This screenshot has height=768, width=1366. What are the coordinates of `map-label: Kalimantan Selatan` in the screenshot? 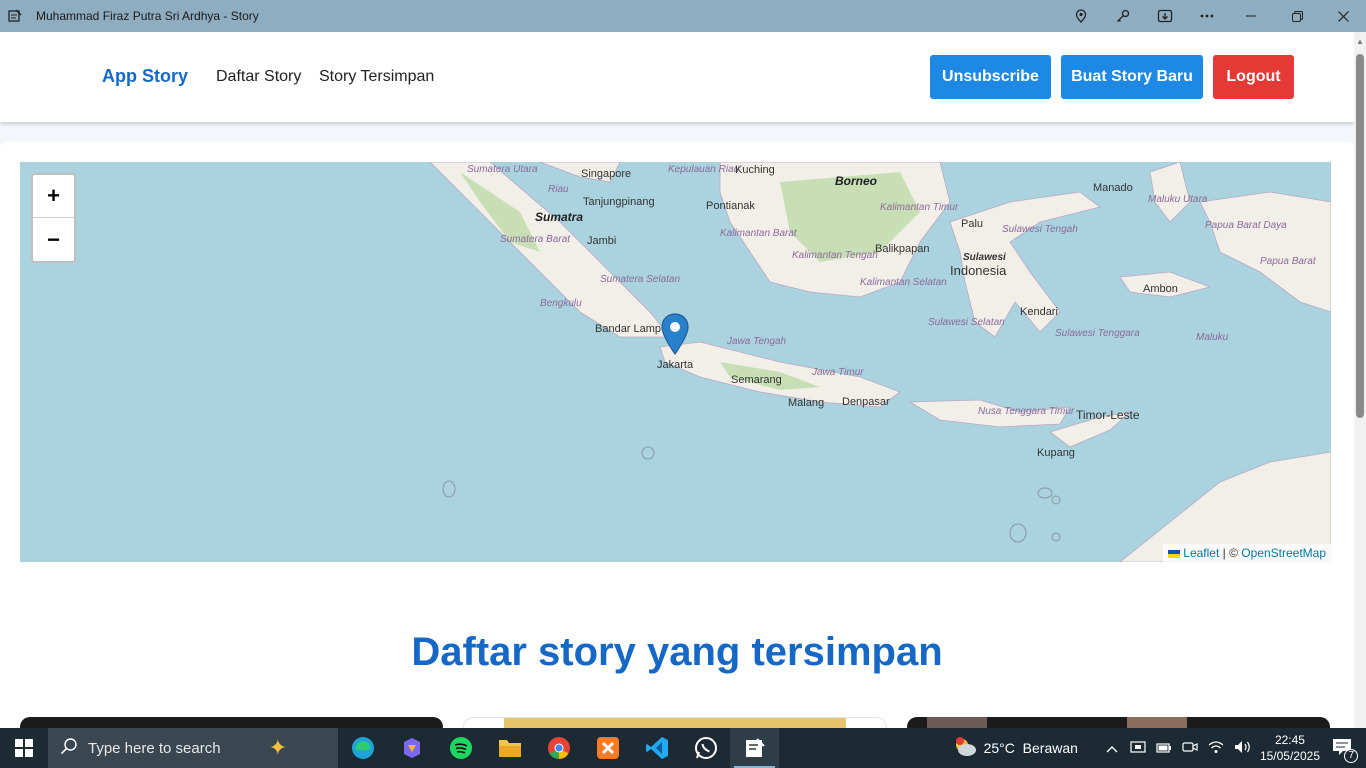 It's located at (903, 282).